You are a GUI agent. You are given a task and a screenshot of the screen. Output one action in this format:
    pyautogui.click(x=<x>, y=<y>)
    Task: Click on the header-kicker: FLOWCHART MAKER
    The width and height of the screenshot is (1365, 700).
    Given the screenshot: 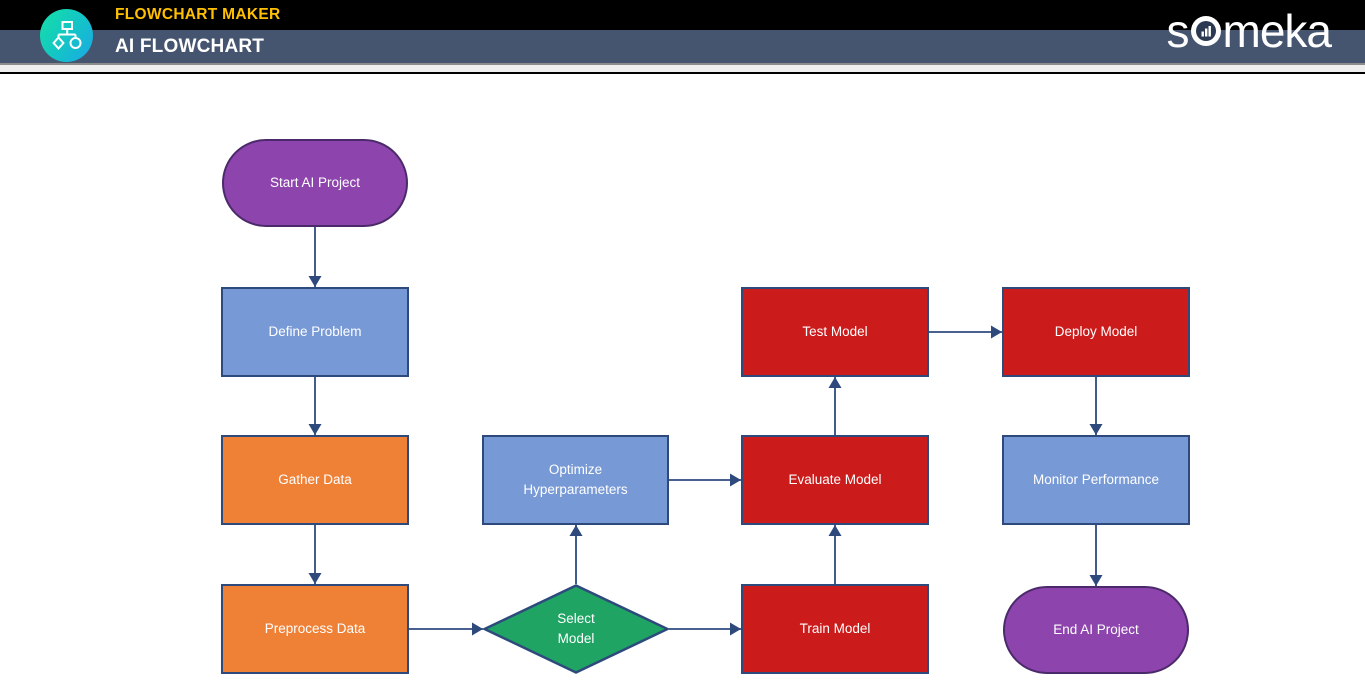 What is the action you would take?
    pyautogui.click(x=198, y=14)
    